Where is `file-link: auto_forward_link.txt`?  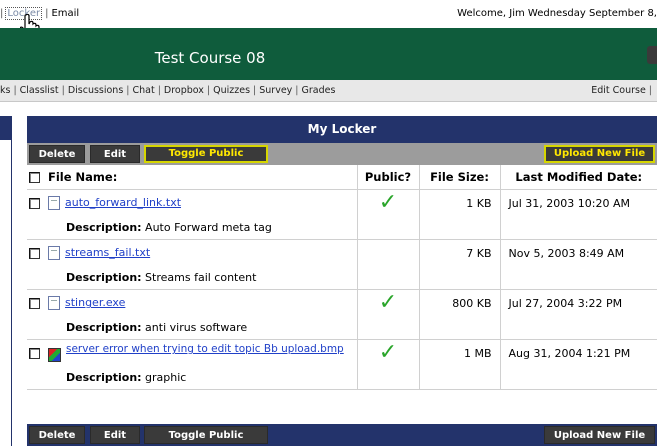 file-link: auto_forward_link.txt is located at coordinates (123, 202).